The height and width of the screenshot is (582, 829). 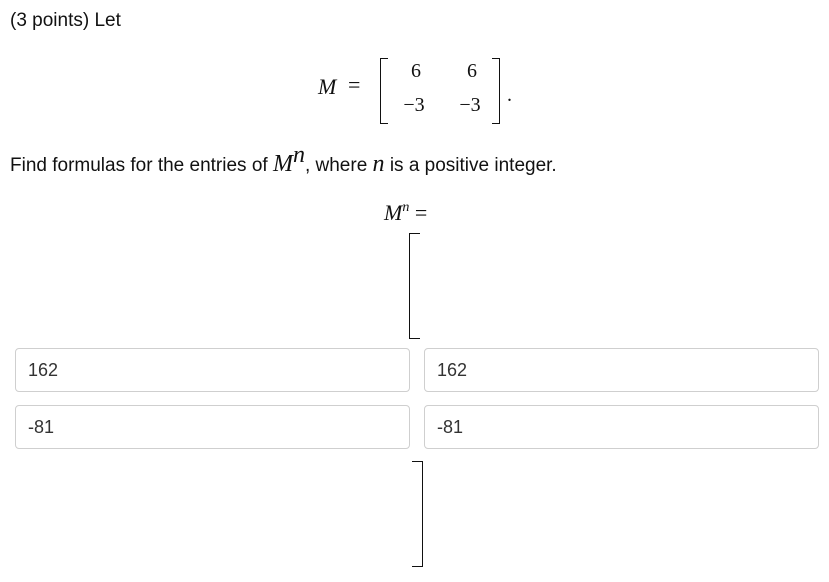 What do you see at coordinates (65, 20) in the screenshot?
I see `problem-header: (3 points) Let` at bounding box center [65, 20].